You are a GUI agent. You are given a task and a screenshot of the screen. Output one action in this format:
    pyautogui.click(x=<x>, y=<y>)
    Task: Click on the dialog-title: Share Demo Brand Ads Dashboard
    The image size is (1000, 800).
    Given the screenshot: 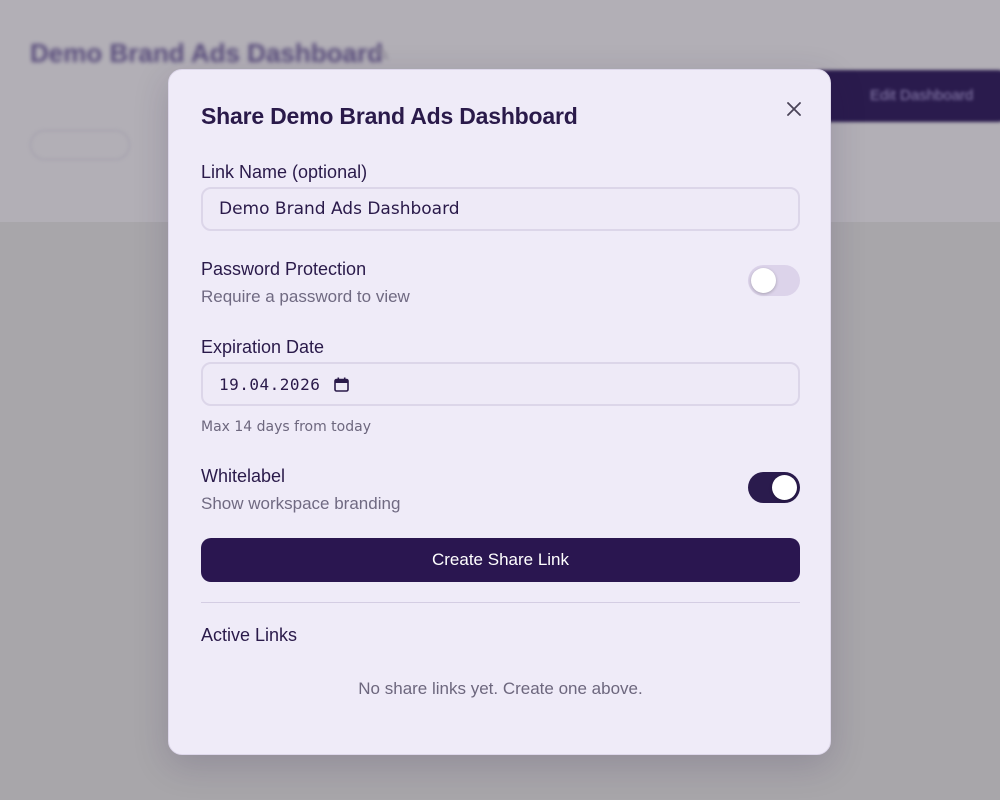 What is the action you would take?
    pyautogui.click(x=389, y=116)
    